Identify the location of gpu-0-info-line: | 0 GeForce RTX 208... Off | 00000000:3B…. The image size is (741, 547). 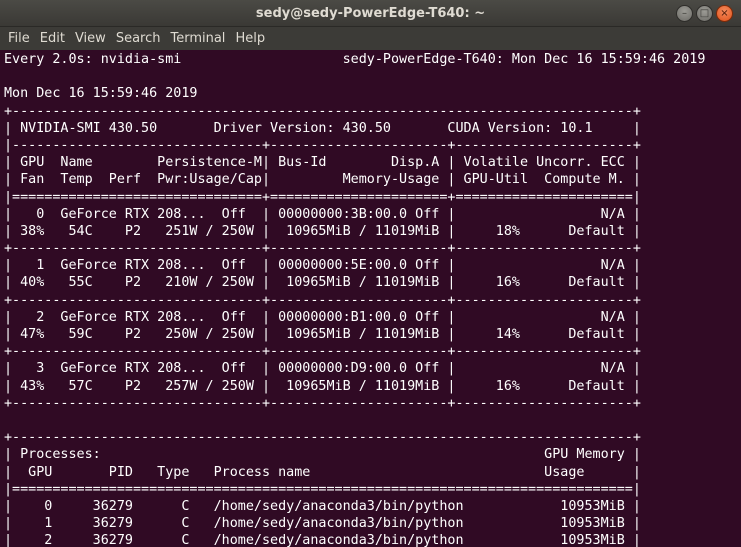
(322, 214).